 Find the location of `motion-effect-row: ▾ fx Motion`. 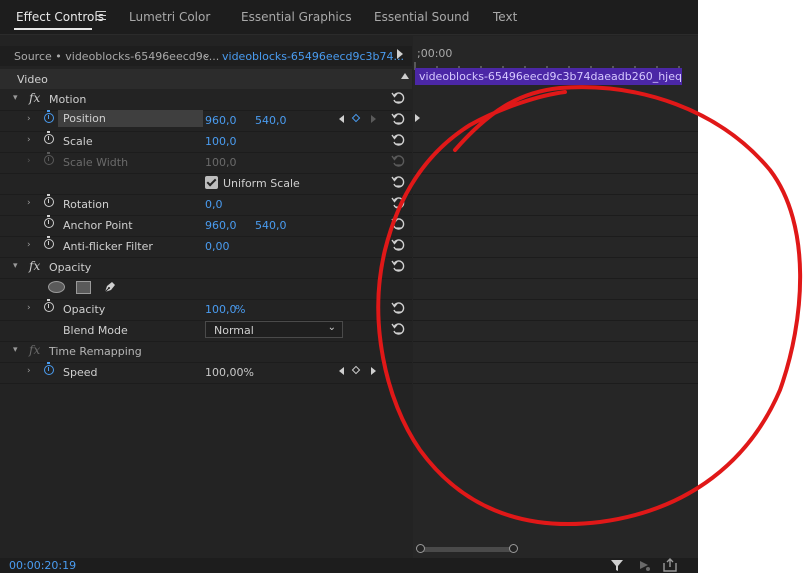

motion-effect-row: ▾ fx Motion is located at coordinates (206, 100).